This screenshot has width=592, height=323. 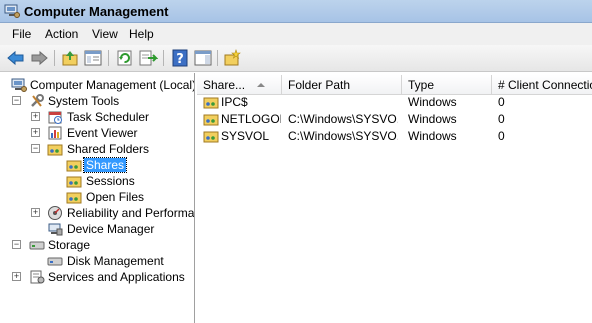 I want to click on export-list-icon, so click(x=148, y=58).